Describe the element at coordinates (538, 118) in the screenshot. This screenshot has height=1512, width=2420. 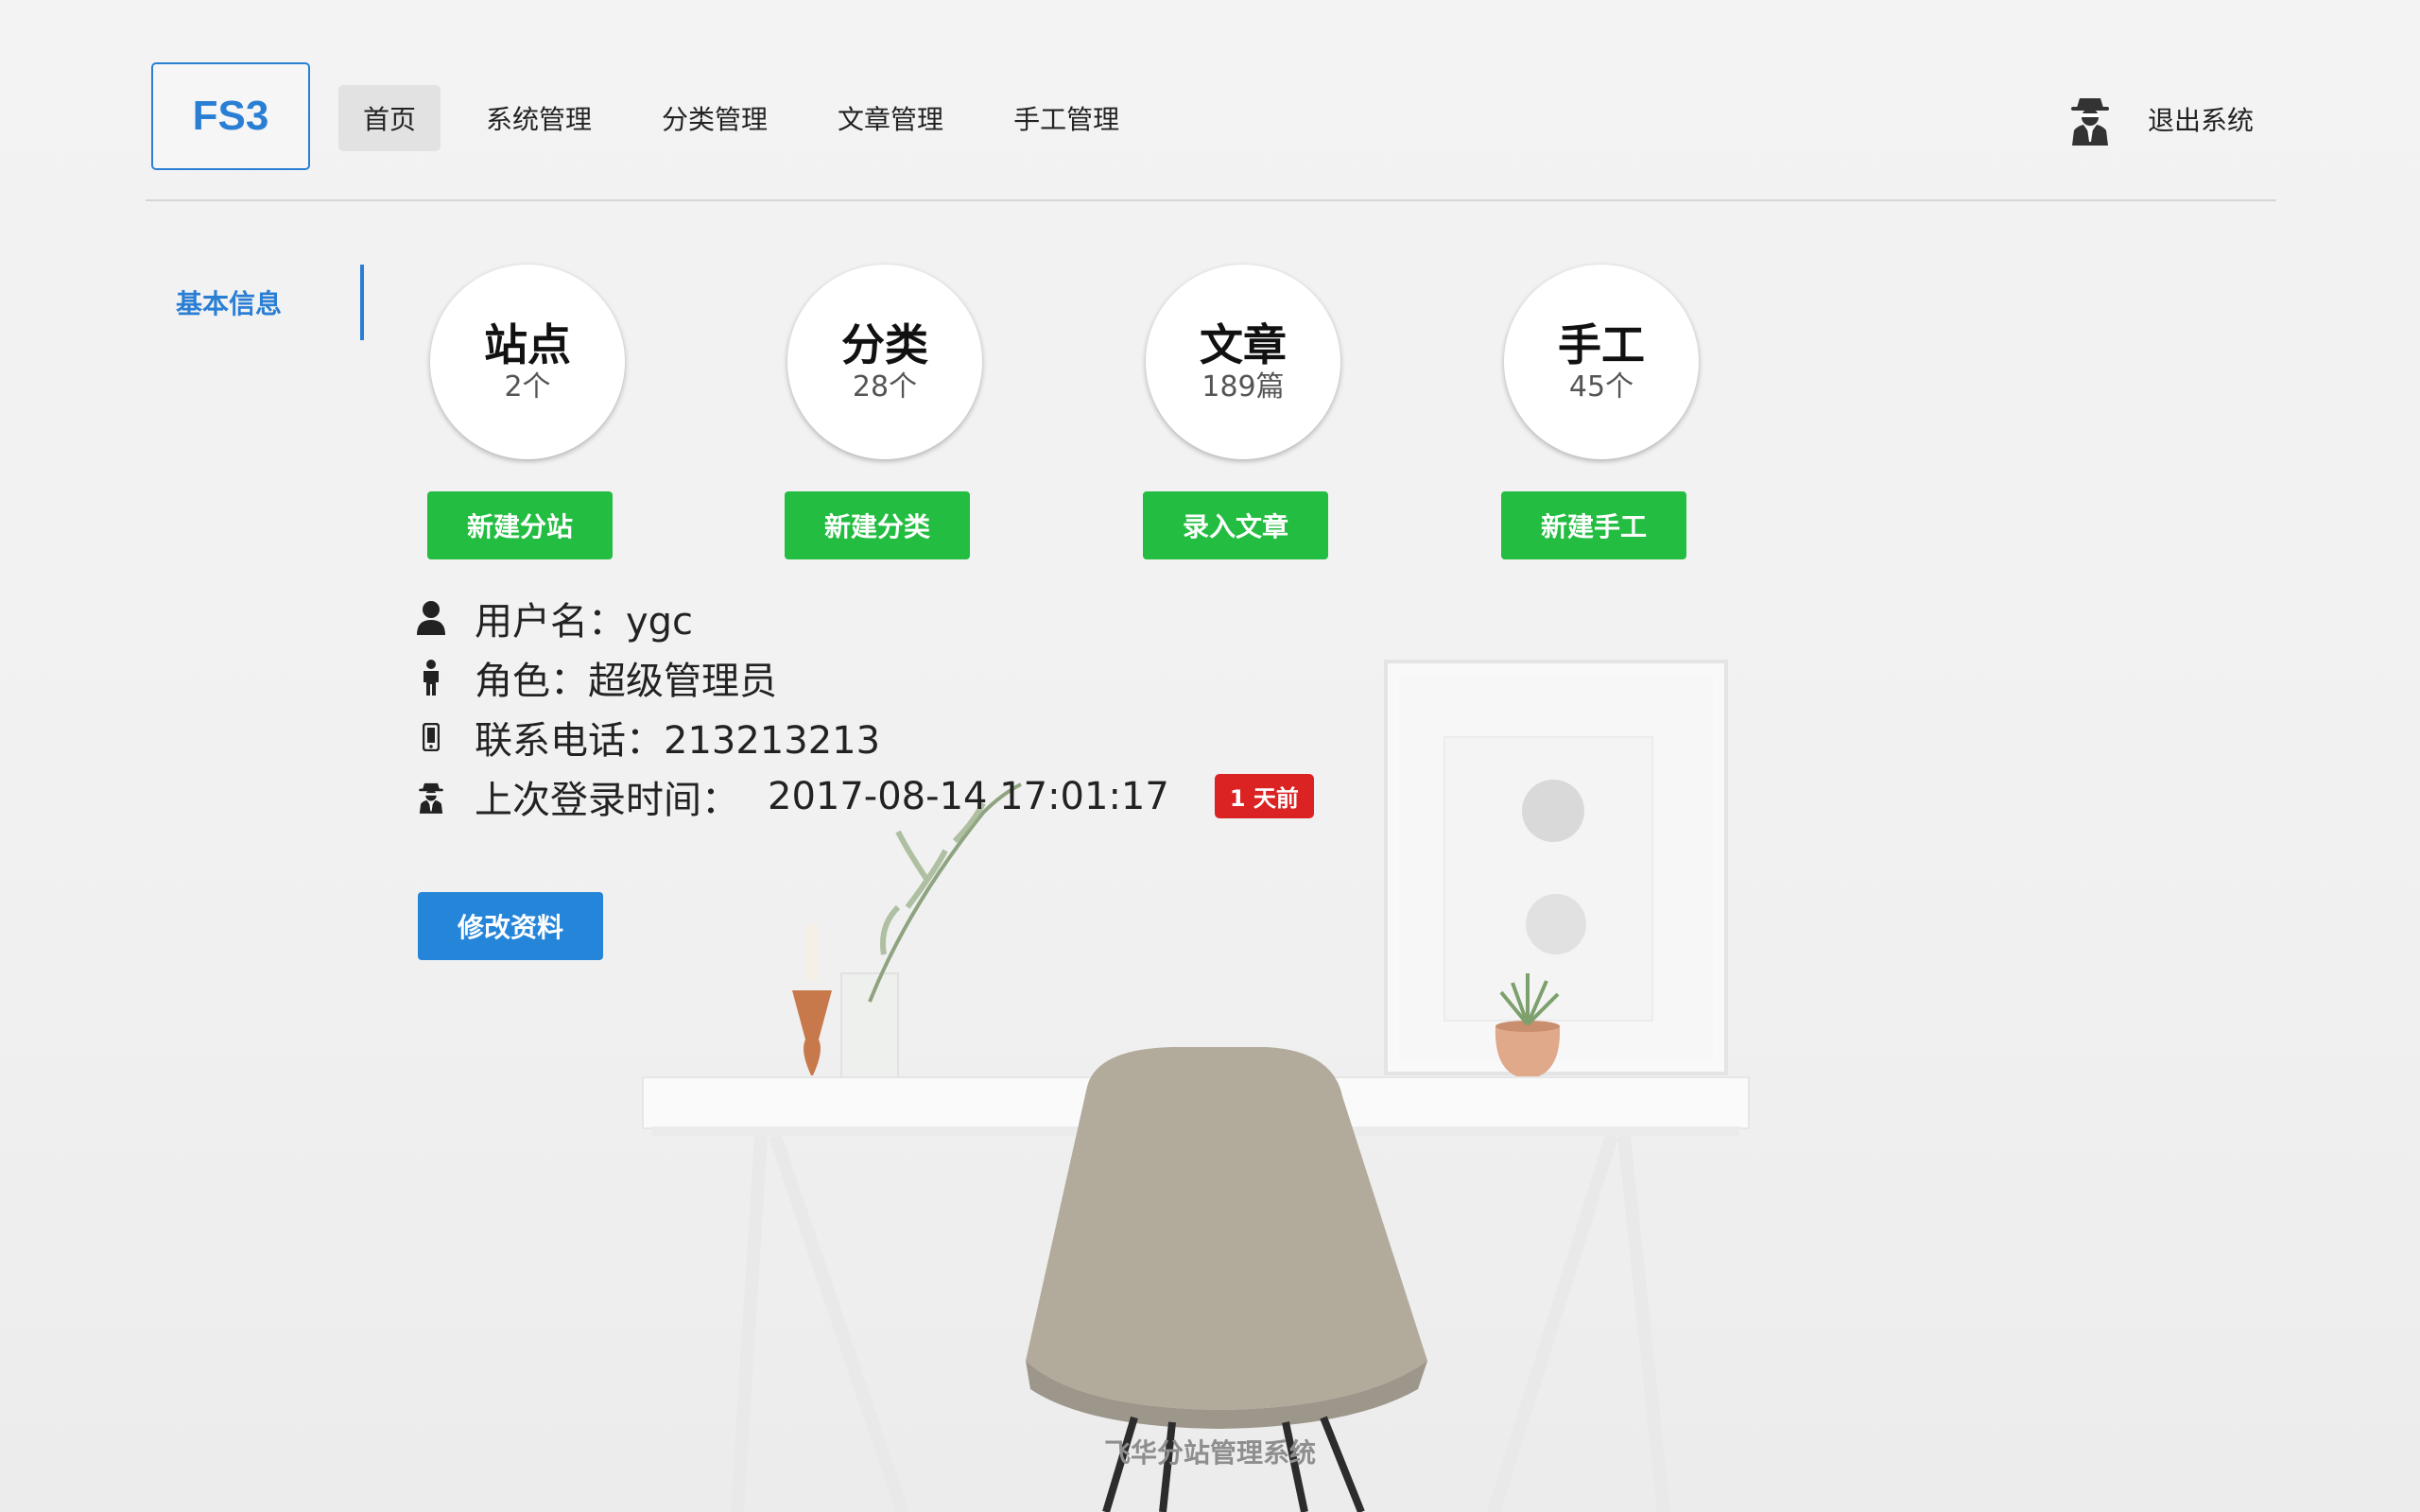
I see `nav-item-system: 系统管理` at that location.